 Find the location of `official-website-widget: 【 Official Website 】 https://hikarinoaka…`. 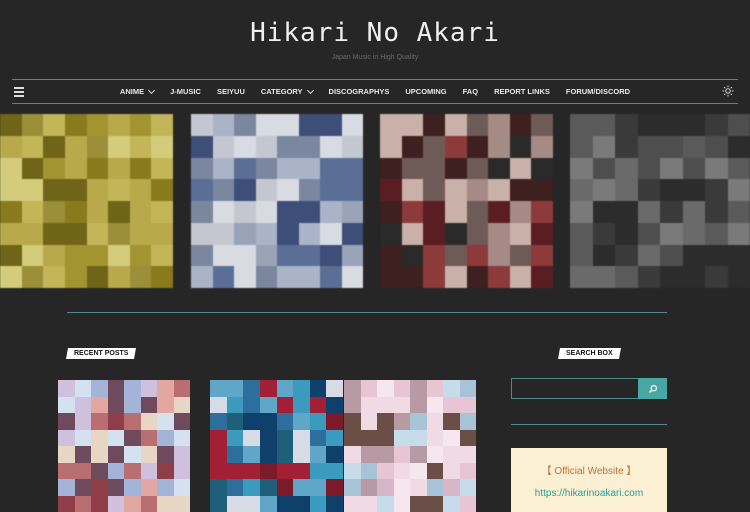

official-website-widget: 【 Official Website 】 https://hikarinoaka… is located at coordinates (589, 480).